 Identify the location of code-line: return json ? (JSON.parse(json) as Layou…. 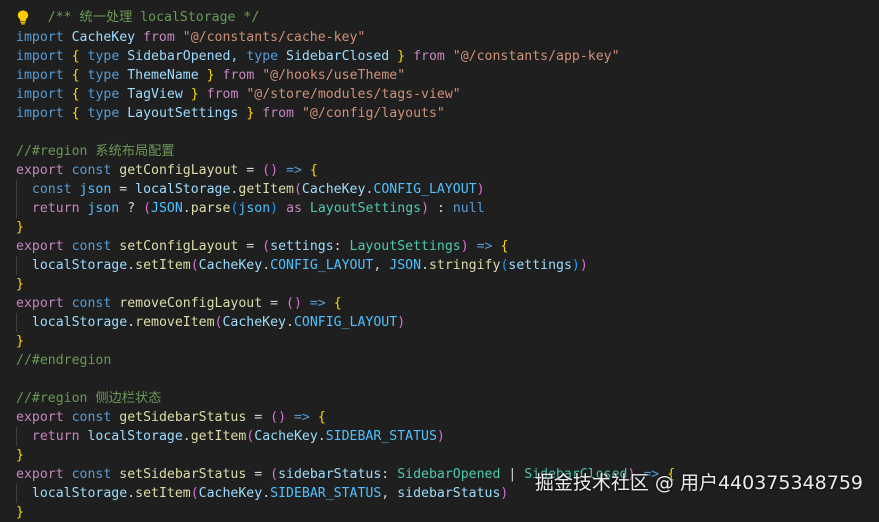
(250, 208).